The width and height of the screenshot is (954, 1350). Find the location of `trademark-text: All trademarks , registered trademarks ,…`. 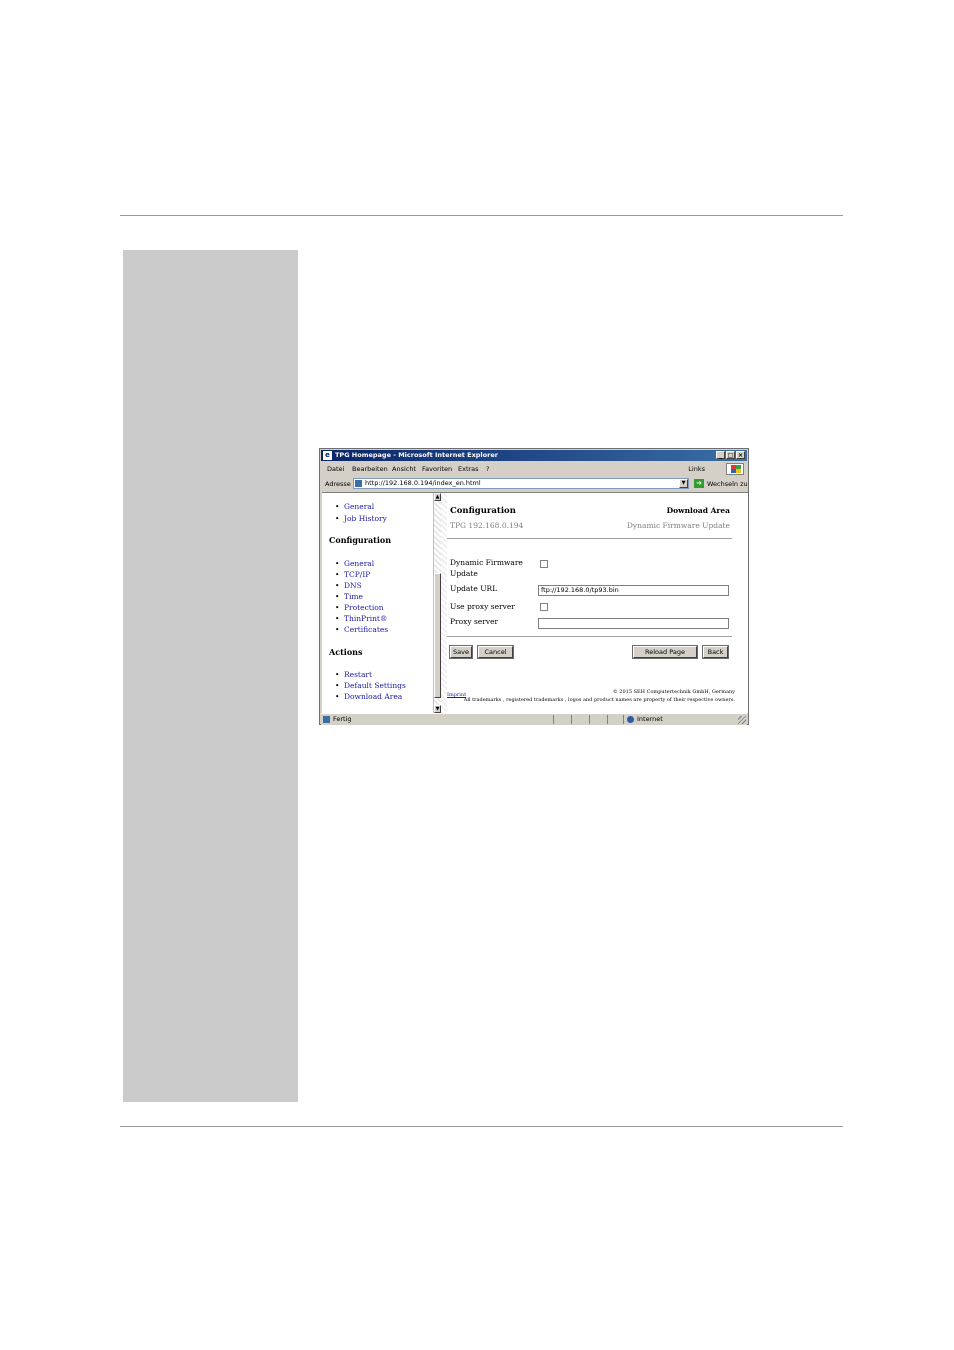

trademark-text: All trademarks , registered trademarks ,… is located at coordinates (599, 700).